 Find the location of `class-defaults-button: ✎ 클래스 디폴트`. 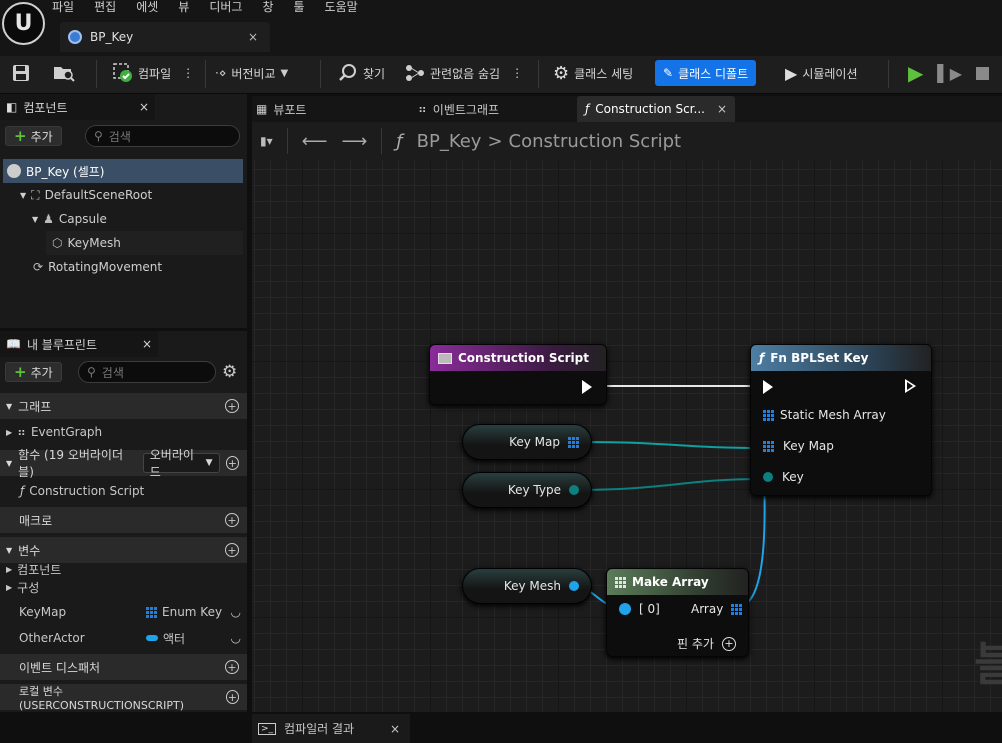

class-defaults-button: ✎ 클래스 디폴트 is located at coordinates (706, 73).